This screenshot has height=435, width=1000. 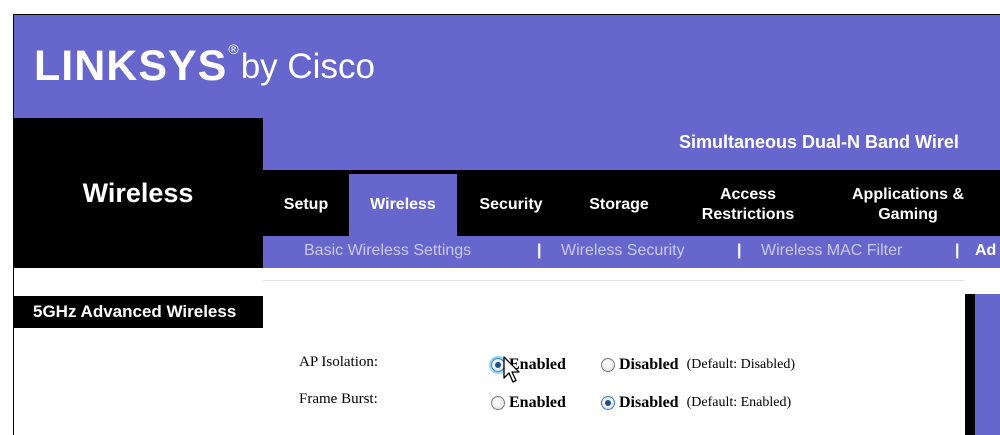 I want to click on ap-isolation-label: AP Isolation:, so click(x=339, y=362).